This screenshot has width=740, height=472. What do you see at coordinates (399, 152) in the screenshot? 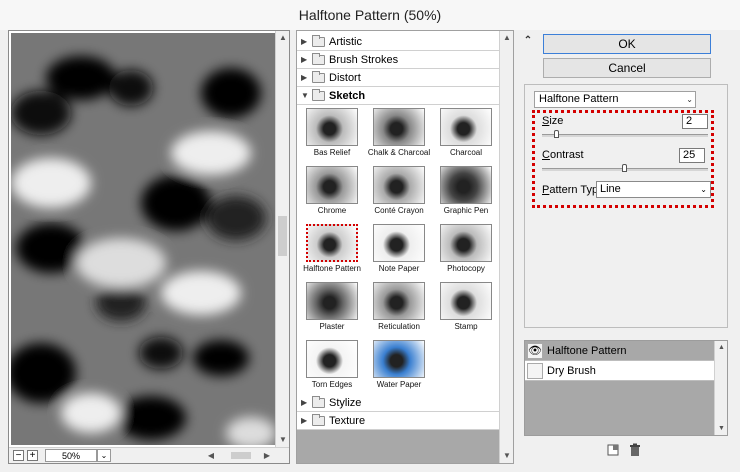
I see `filter-thumbnail-label: Chalk & Charcoal` at bounding box center [399, 152].